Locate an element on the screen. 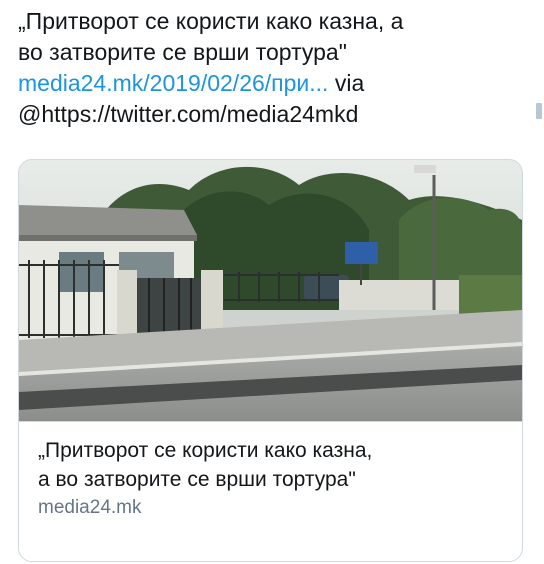 The image size is (544, 564). card-domain: media24.mk is located at coordinates (90, 507).